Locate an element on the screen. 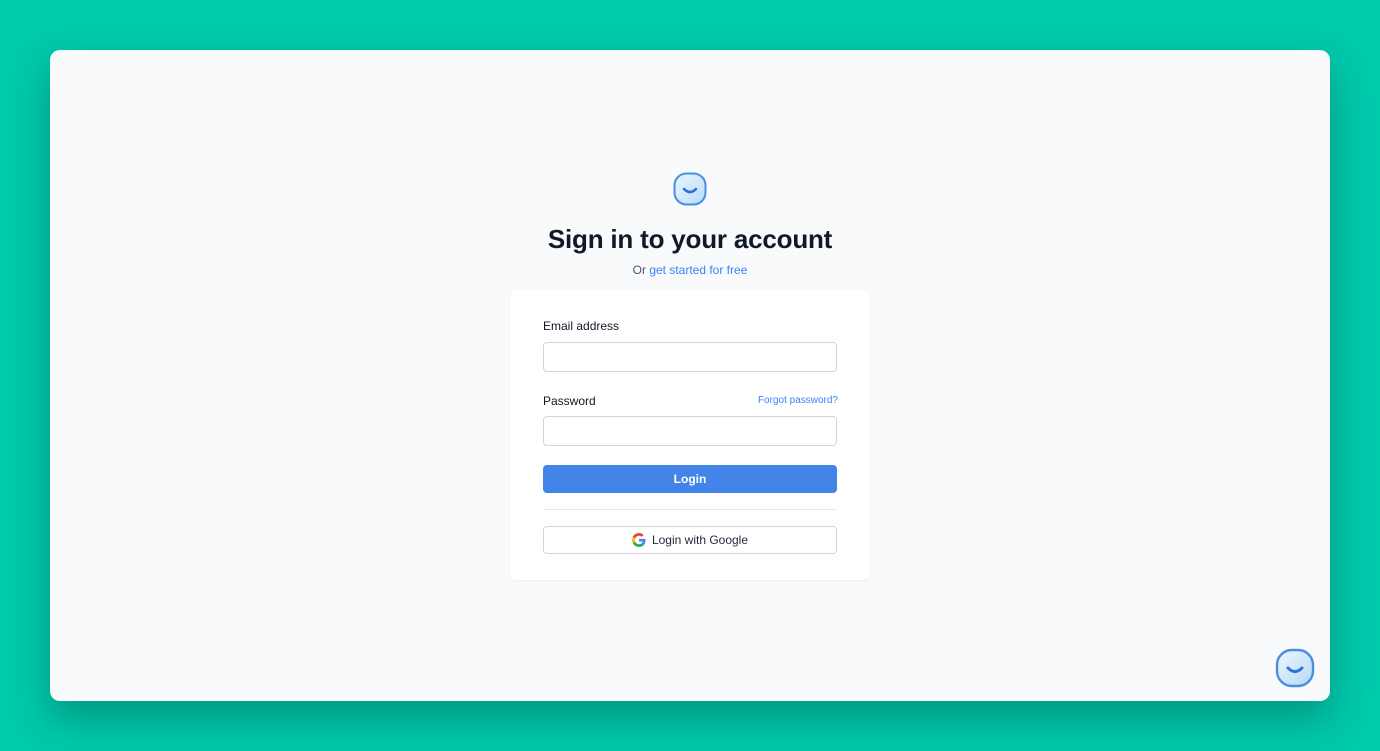 This screenshot has height=751, width=1380. email-input is located at coordinates (690, 357).